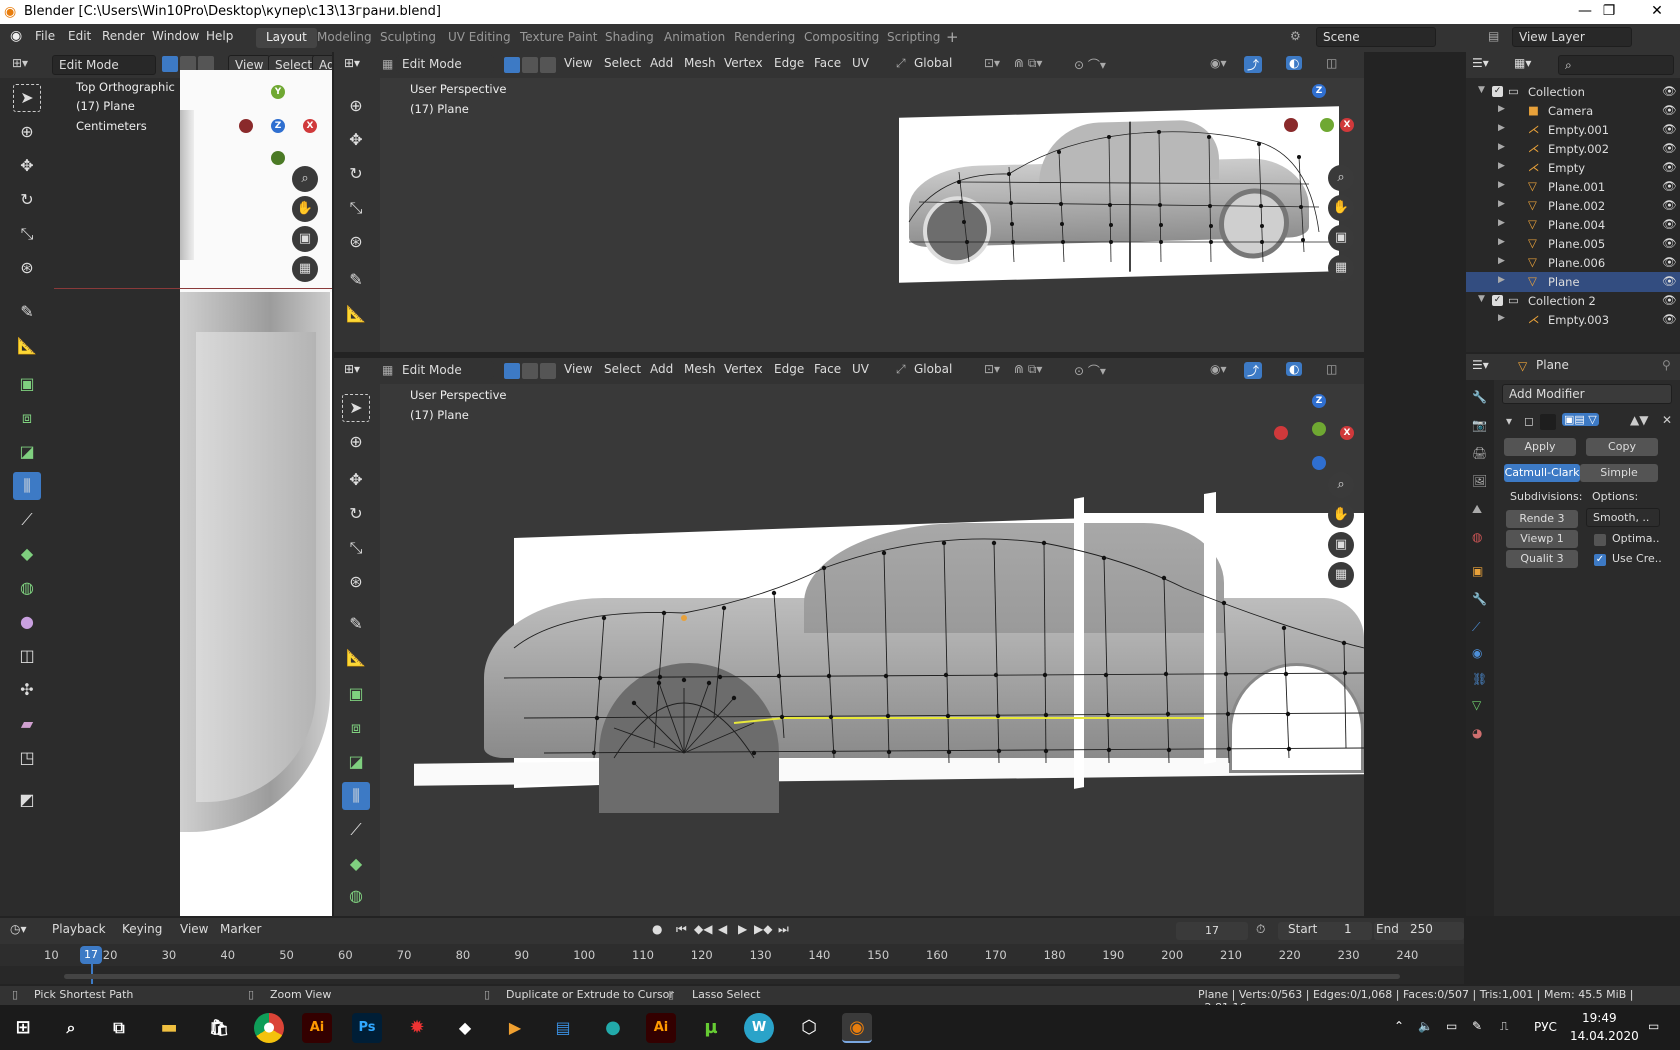 The width and height of the screenshot is (1680, 1050). What do you see at coordinates (1480, 63) in the screenshot?
I see `outliner-editor-type-icon: ☰▾` at bounding box center [1480, 63].